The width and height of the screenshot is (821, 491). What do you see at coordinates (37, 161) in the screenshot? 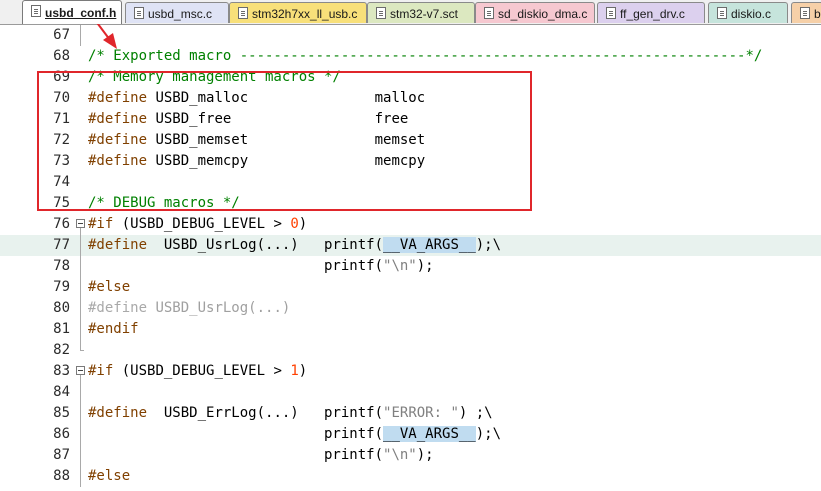
I see `line-number: 73` at bounding box center [37, 161].